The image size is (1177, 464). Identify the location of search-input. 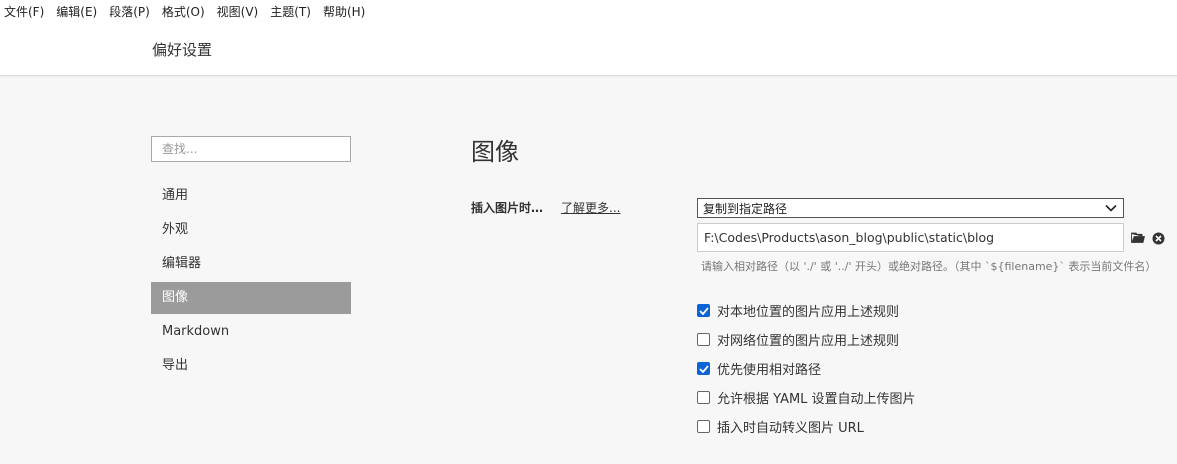
(251, 149).